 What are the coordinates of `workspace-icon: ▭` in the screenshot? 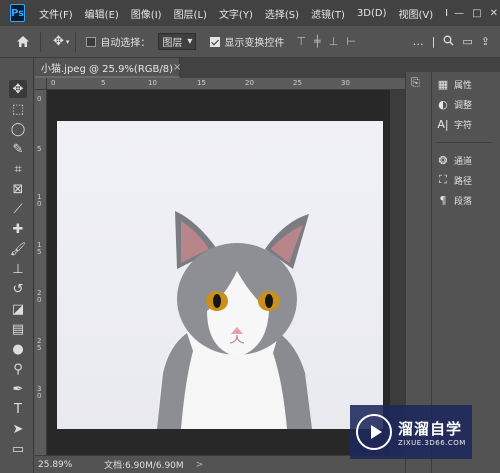 It's located at (467, 41).